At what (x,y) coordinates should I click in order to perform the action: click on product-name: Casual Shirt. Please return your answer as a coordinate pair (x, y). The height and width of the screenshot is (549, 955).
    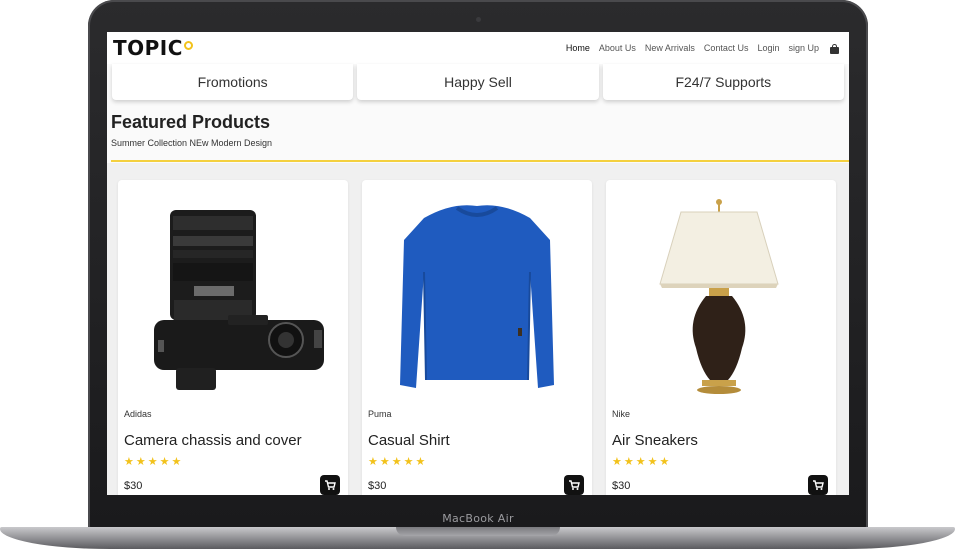
    Looking at the image, I should click on (409, 440).